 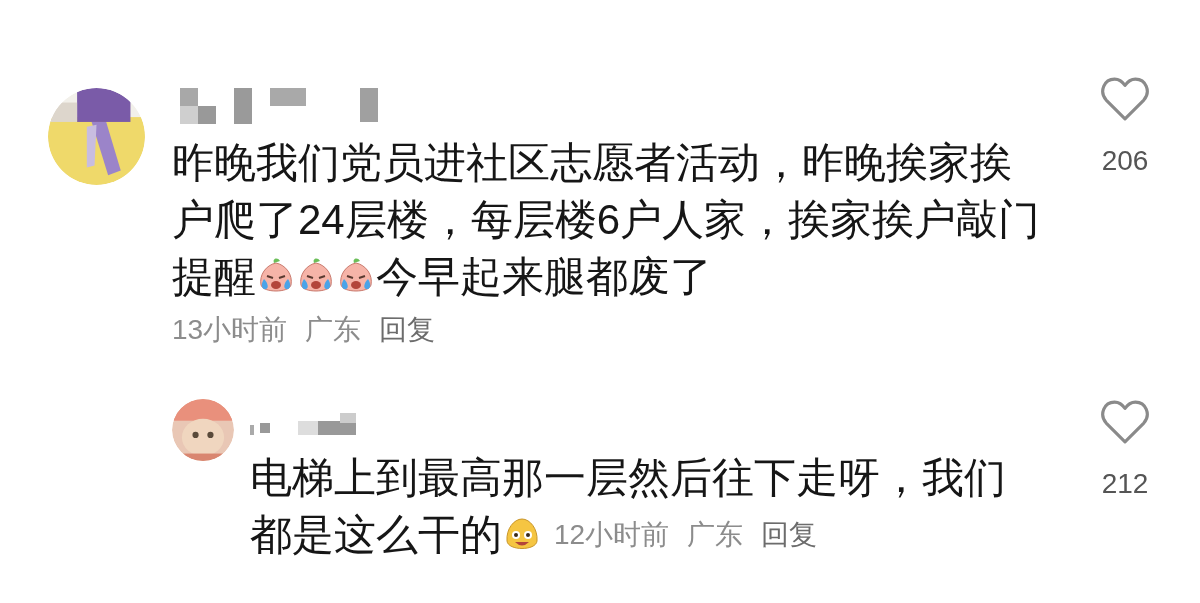 I want to click on comment-text: 提醒, so click(x=214, y=277).